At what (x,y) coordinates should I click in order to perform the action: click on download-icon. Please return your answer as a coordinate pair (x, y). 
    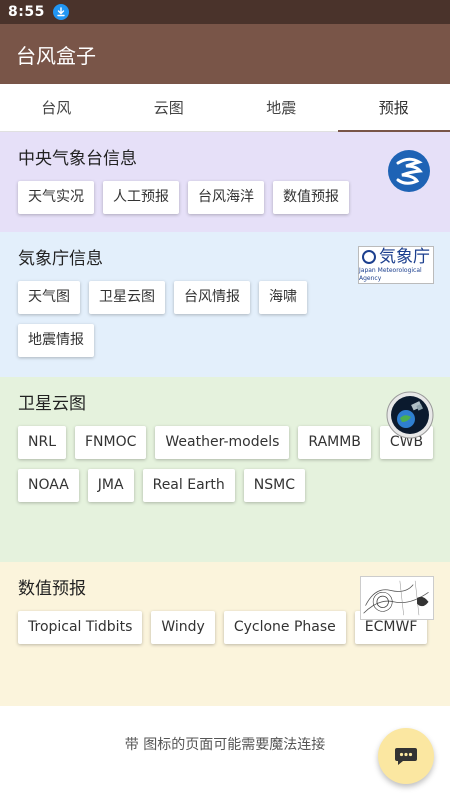
    Looking at the image, I should click on (60, 12).